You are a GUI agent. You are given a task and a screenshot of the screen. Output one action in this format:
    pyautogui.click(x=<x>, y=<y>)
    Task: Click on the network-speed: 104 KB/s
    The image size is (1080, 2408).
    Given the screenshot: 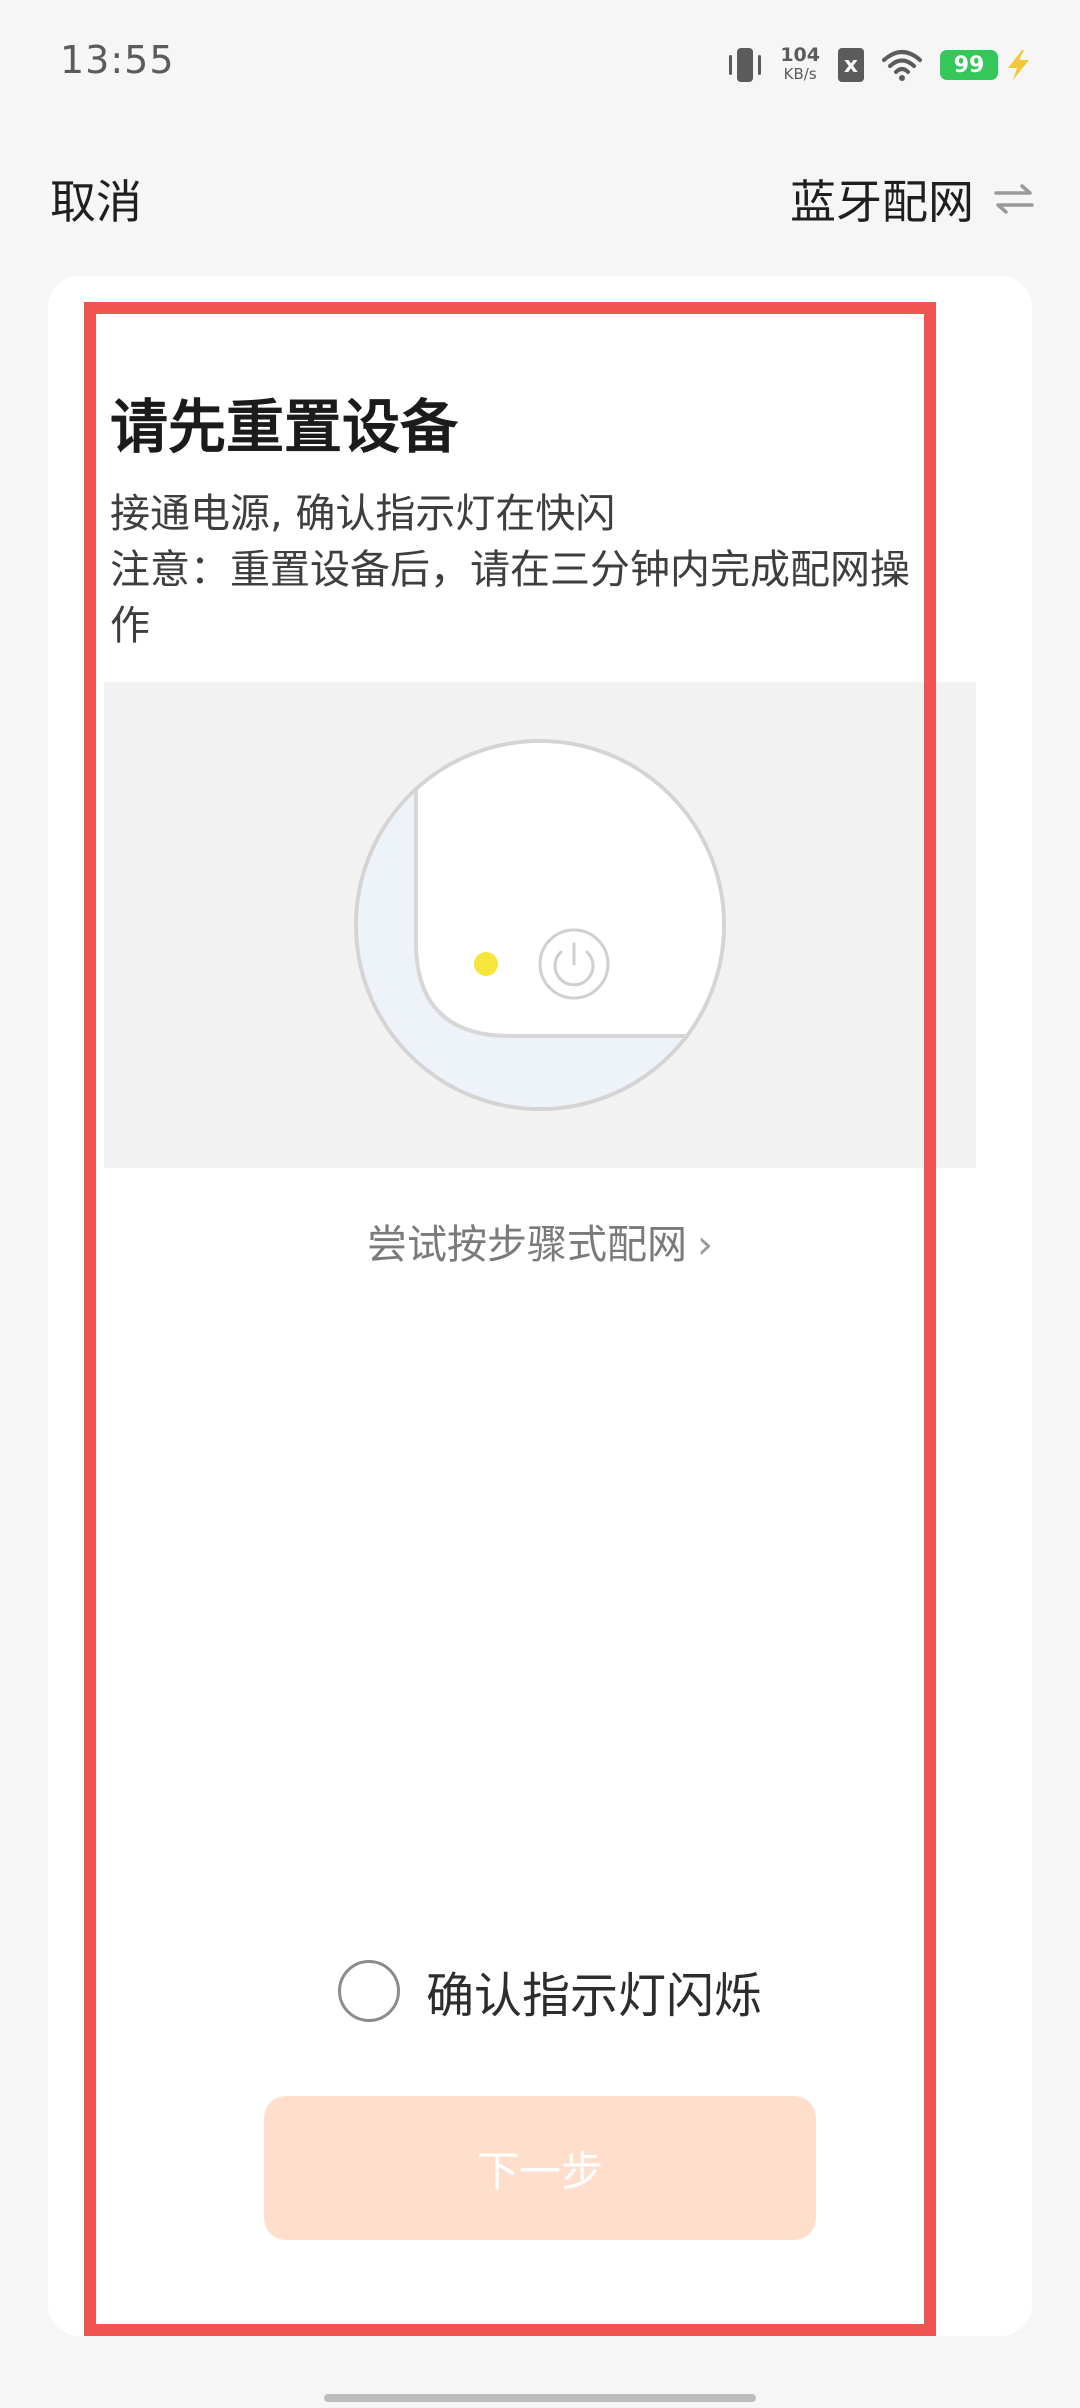 What is the action you would take?
    pyautogui.click(x=800, y=65)
    